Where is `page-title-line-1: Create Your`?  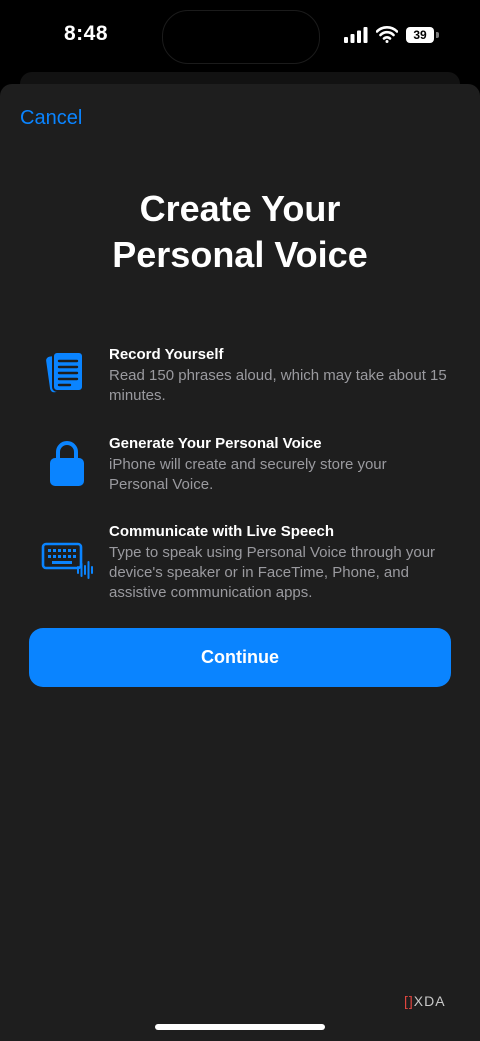 page-title-line-1: Create Your is located at coordinates (240, 208).